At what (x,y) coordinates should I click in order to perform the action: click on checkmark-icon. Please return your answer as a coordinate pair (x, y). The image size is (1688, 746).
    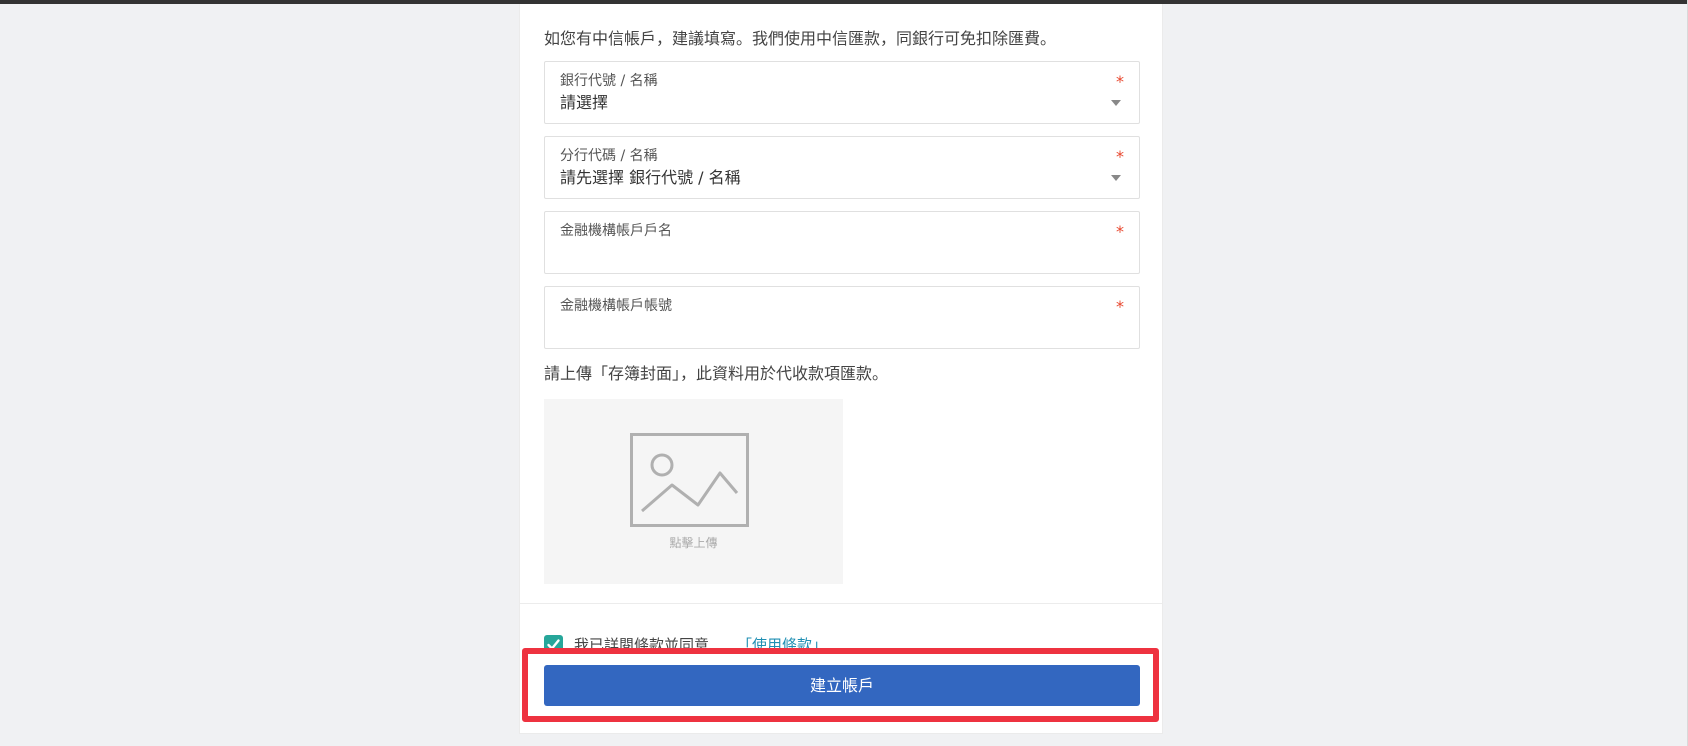
    Looking at the image, I should click on (553, 644).